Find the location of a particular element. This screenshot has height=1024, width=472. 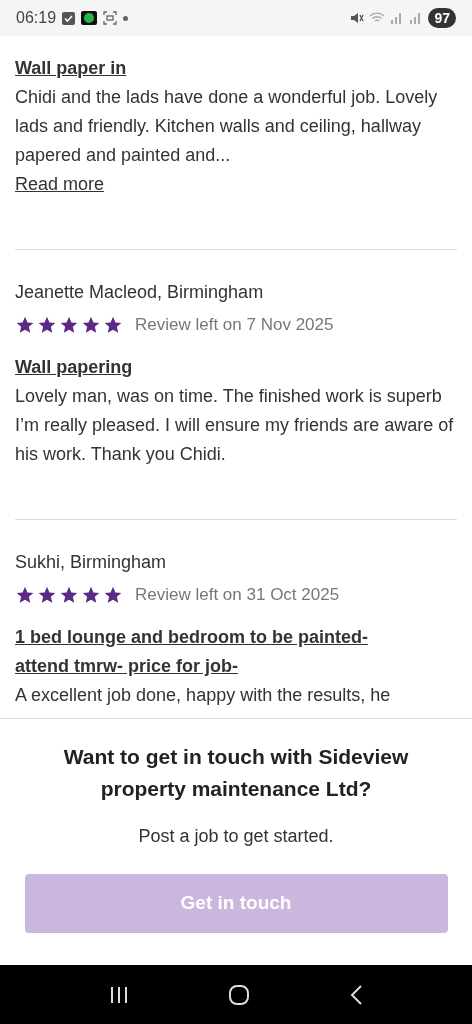

review-text: A excellent job done, happy with the results, he is located at coordinates (203, 695).